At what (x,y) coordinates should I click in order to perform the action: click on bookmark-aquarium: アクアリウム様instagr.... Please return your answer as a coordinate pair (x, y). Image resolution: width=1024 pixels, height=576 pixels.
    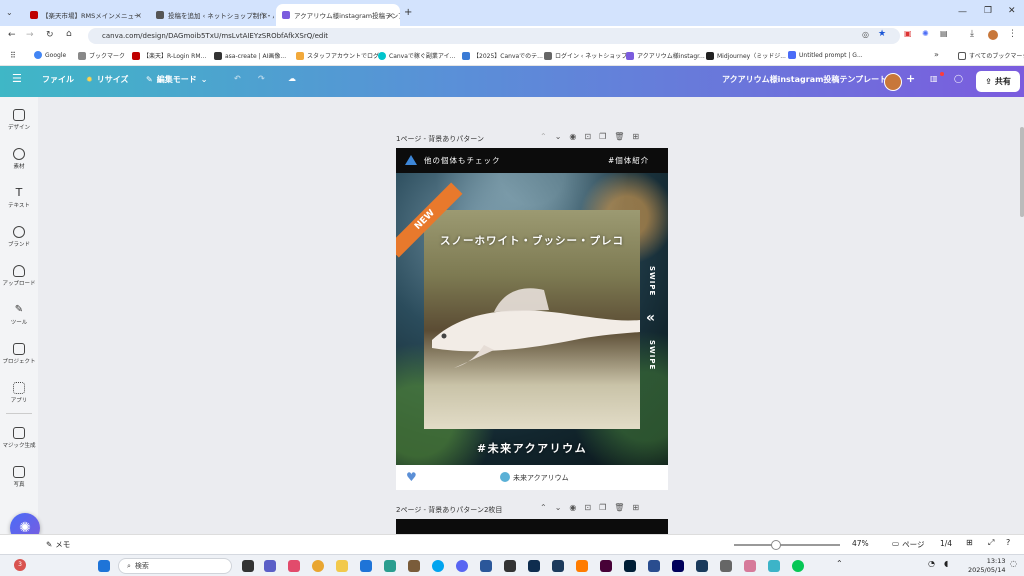
    Looking at the image, I should click on (665, 55).